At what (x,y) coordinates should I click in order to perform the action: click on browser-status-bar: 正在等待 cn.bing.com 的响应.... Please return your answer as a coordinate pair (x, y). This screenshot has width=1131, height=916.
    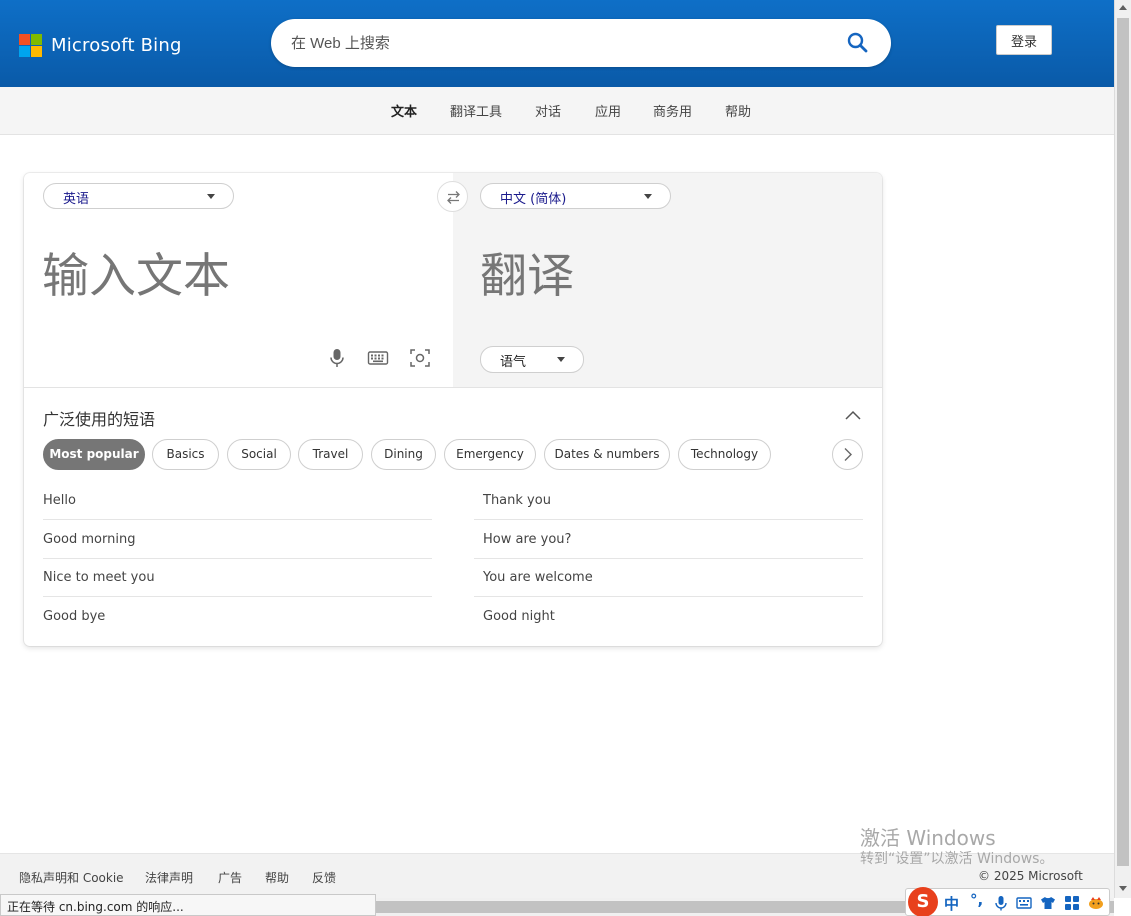
    Looking at the image, I should click on (188, 905).